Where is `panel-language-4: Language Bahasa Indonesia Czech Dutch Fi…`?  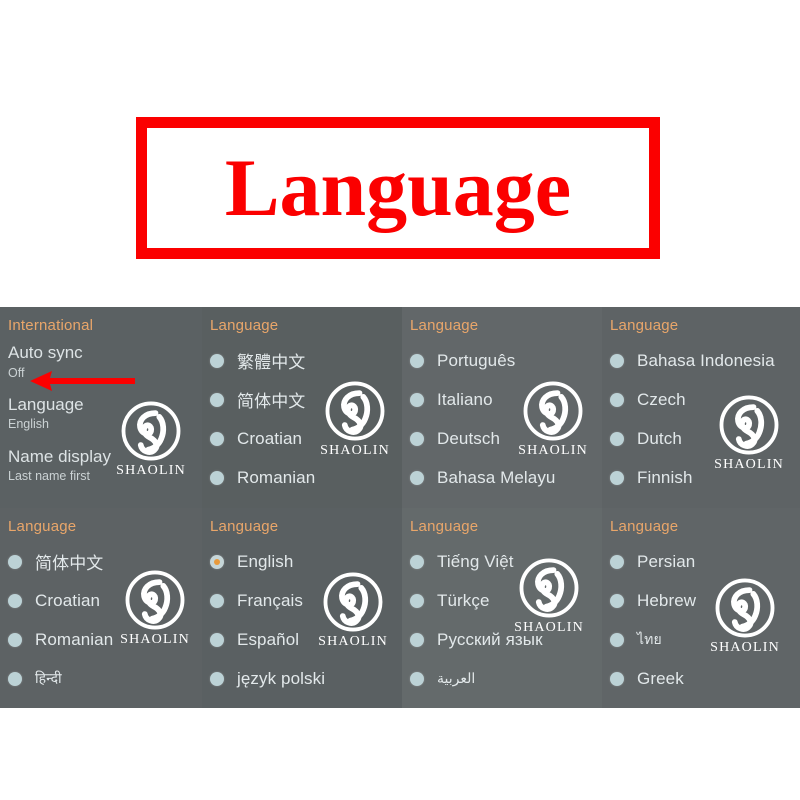 panel-language-4: Language Bahasa Indonesia Czech Dutch Fi… is located at coordinates (701, 407).